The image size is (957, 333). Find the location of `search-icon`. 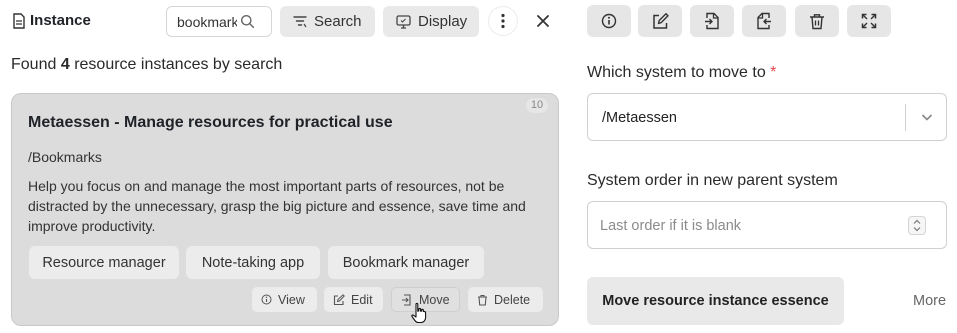

search-icon is located at coordinates (247, 21).